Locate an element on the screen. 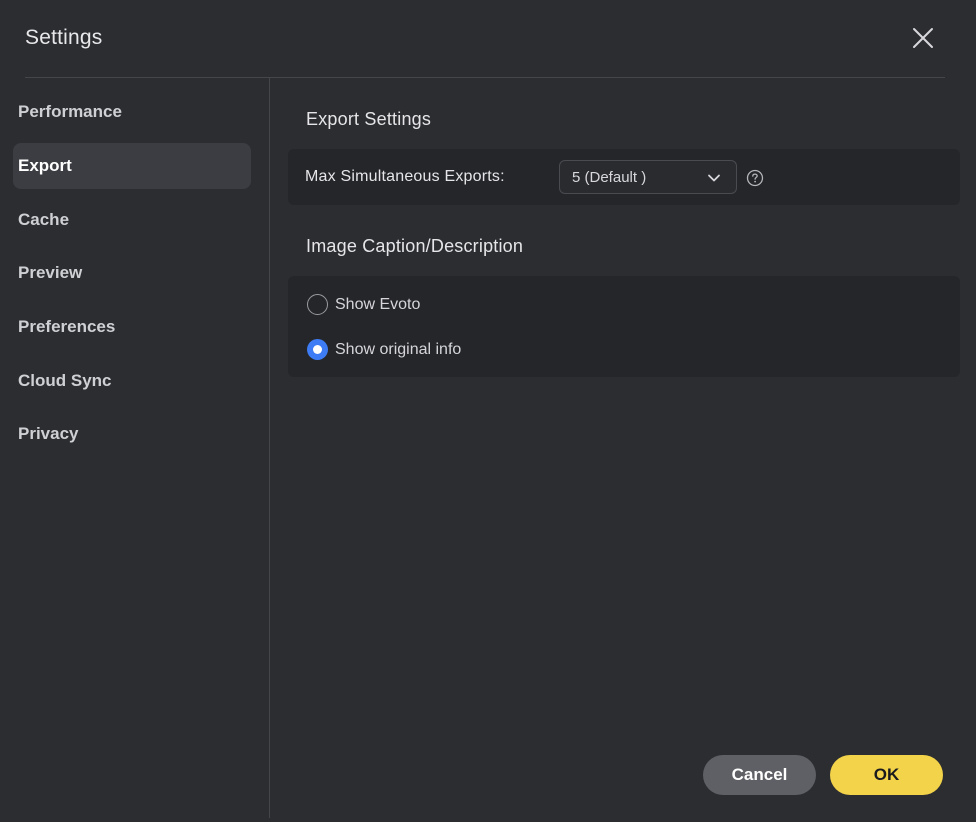  dialog-title: Settings is located at coordinates (64, 37).